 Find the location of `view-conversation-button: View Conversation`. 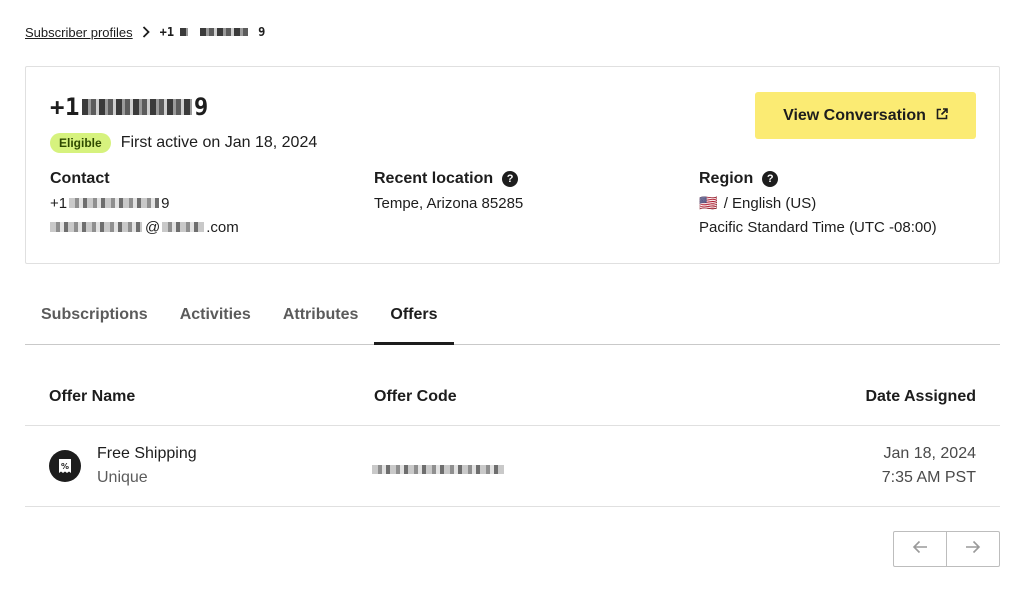

view-conversation-button: View Conversation is located at coordinates (865, 115).